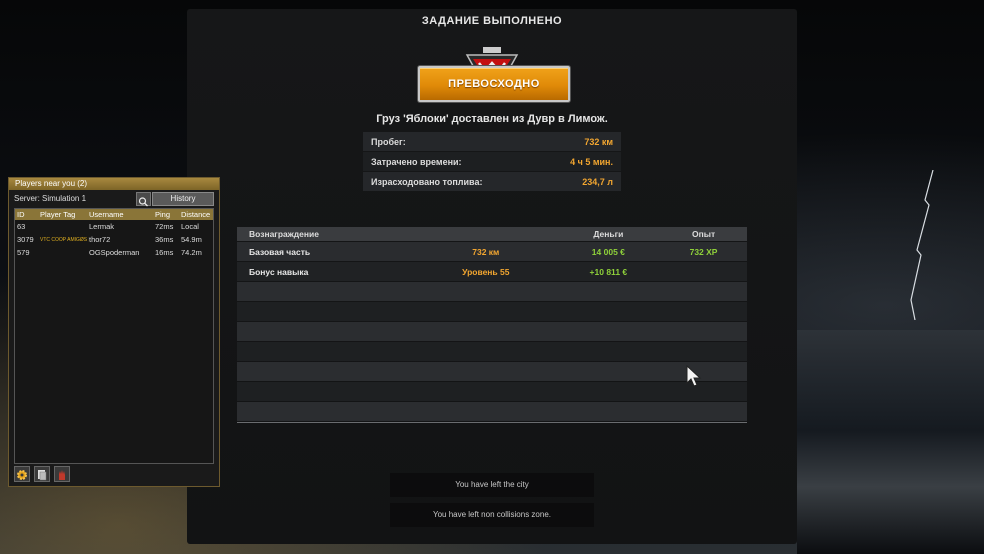 This screenshot has height=554, width=984. I want to click on stat-value: 732 км, so click(598, 141).